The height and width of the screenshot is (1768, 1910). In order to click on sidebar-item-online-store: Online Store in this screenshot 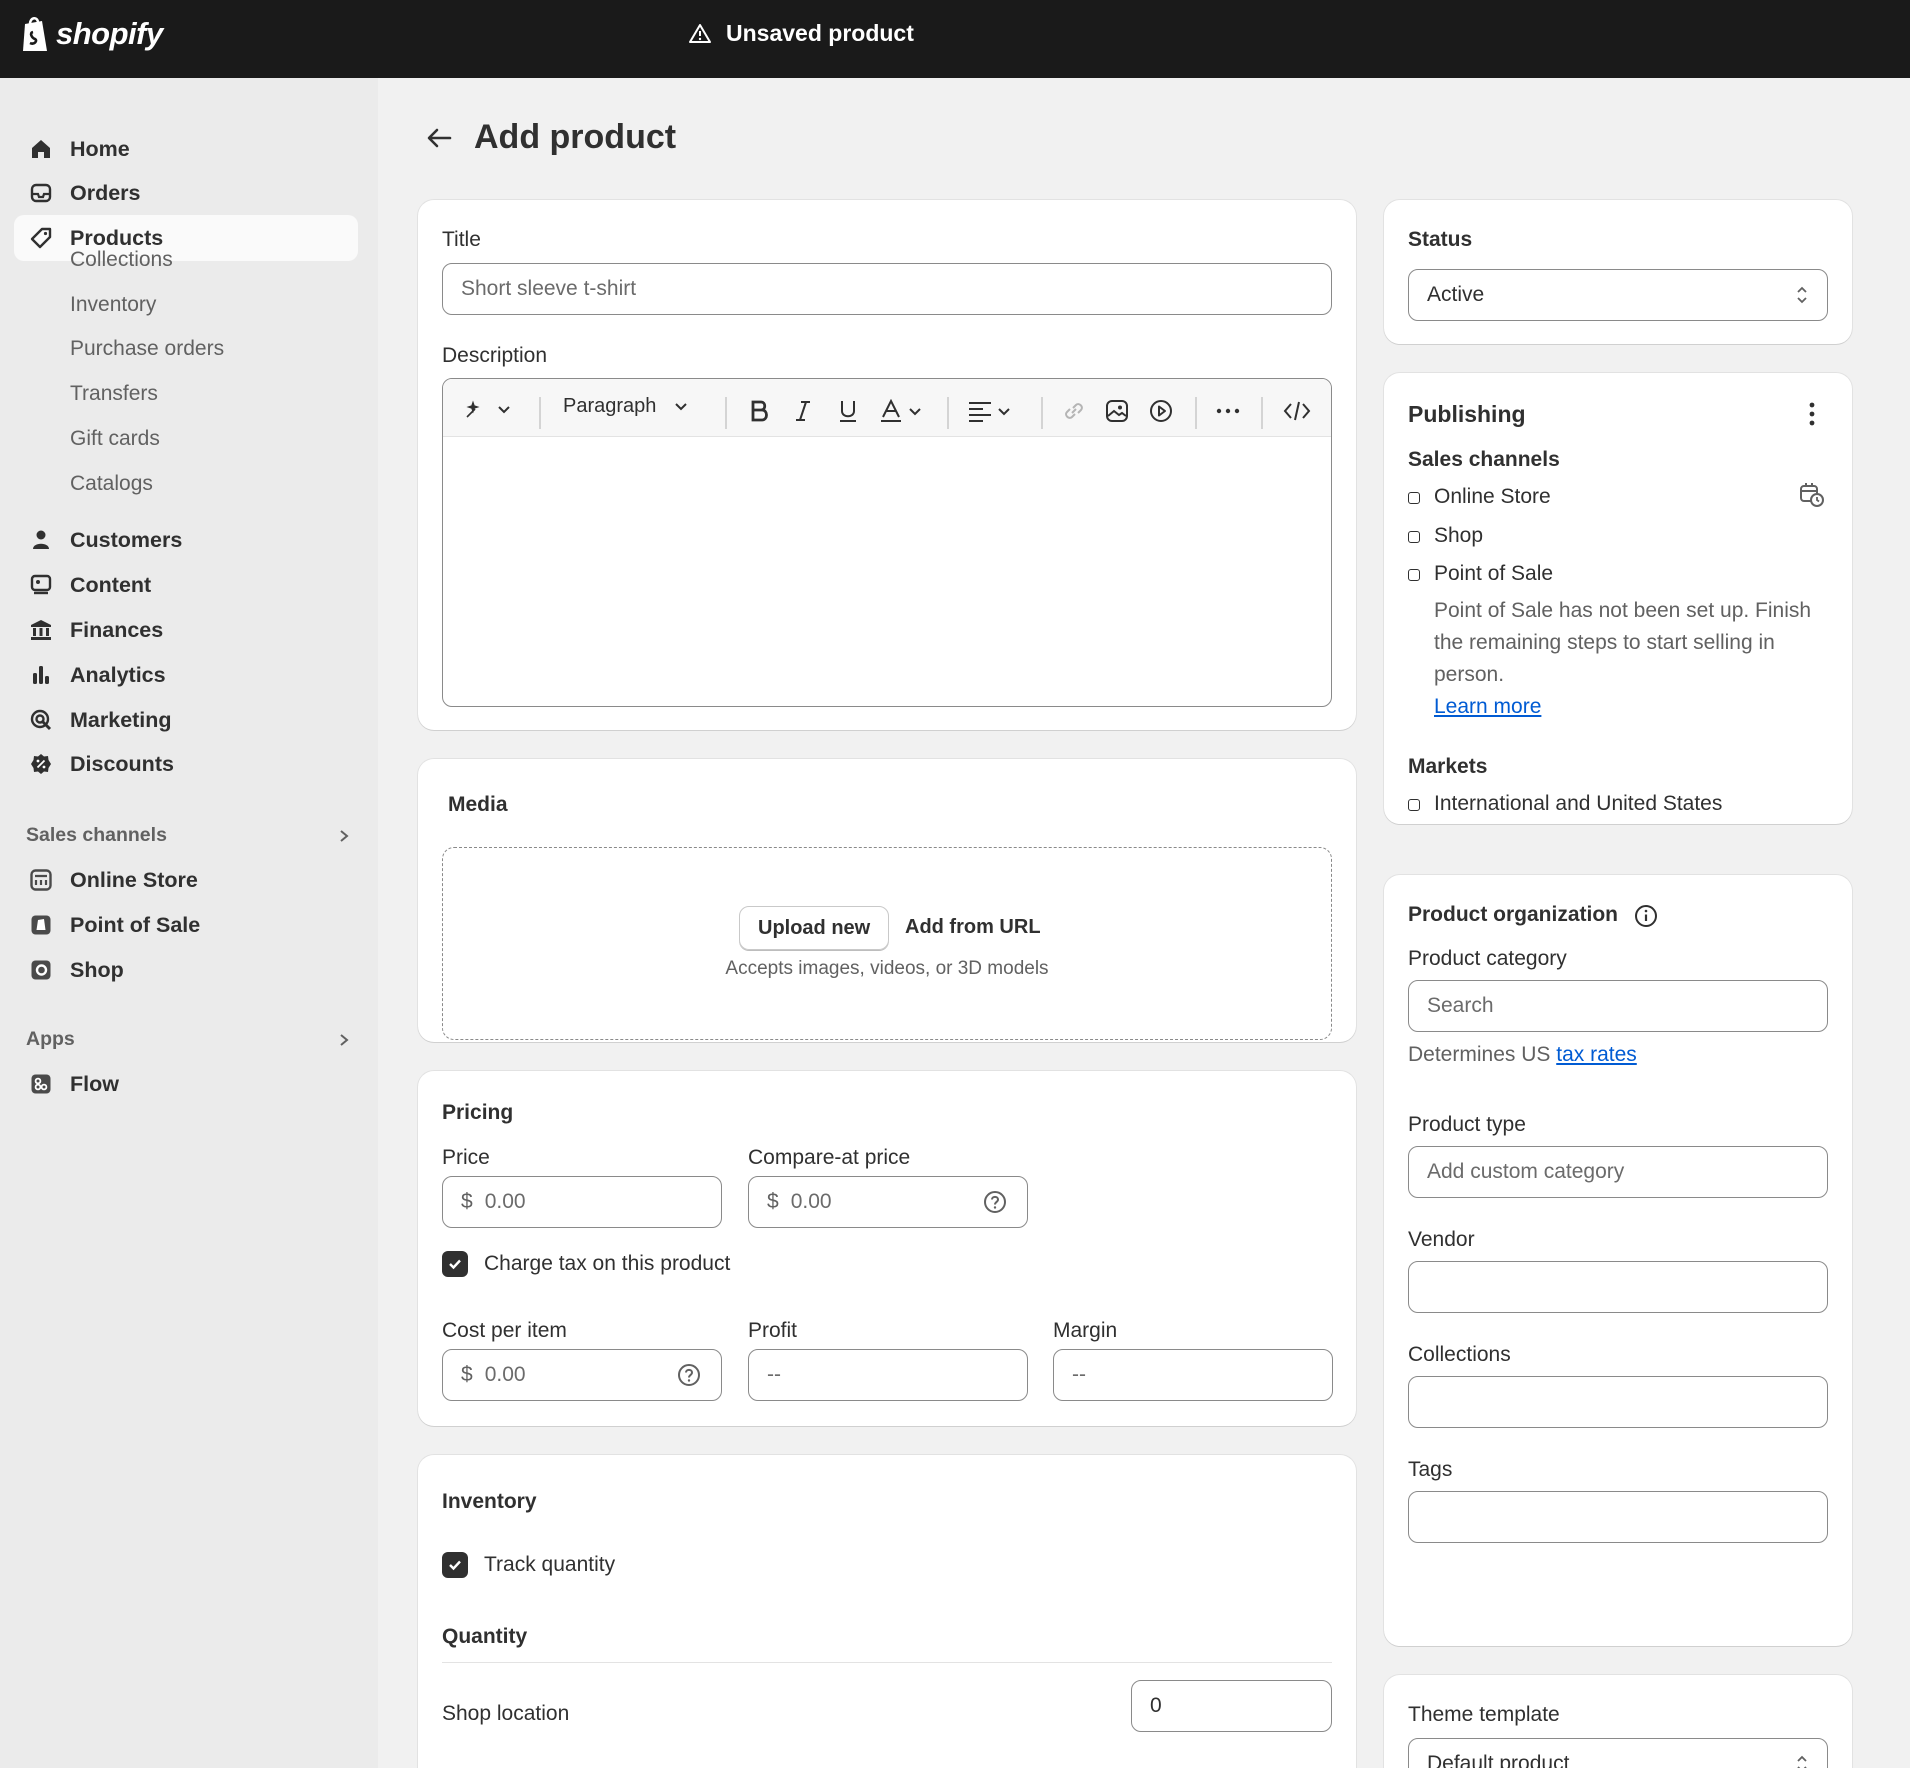, I will do `click(186, 880)`.